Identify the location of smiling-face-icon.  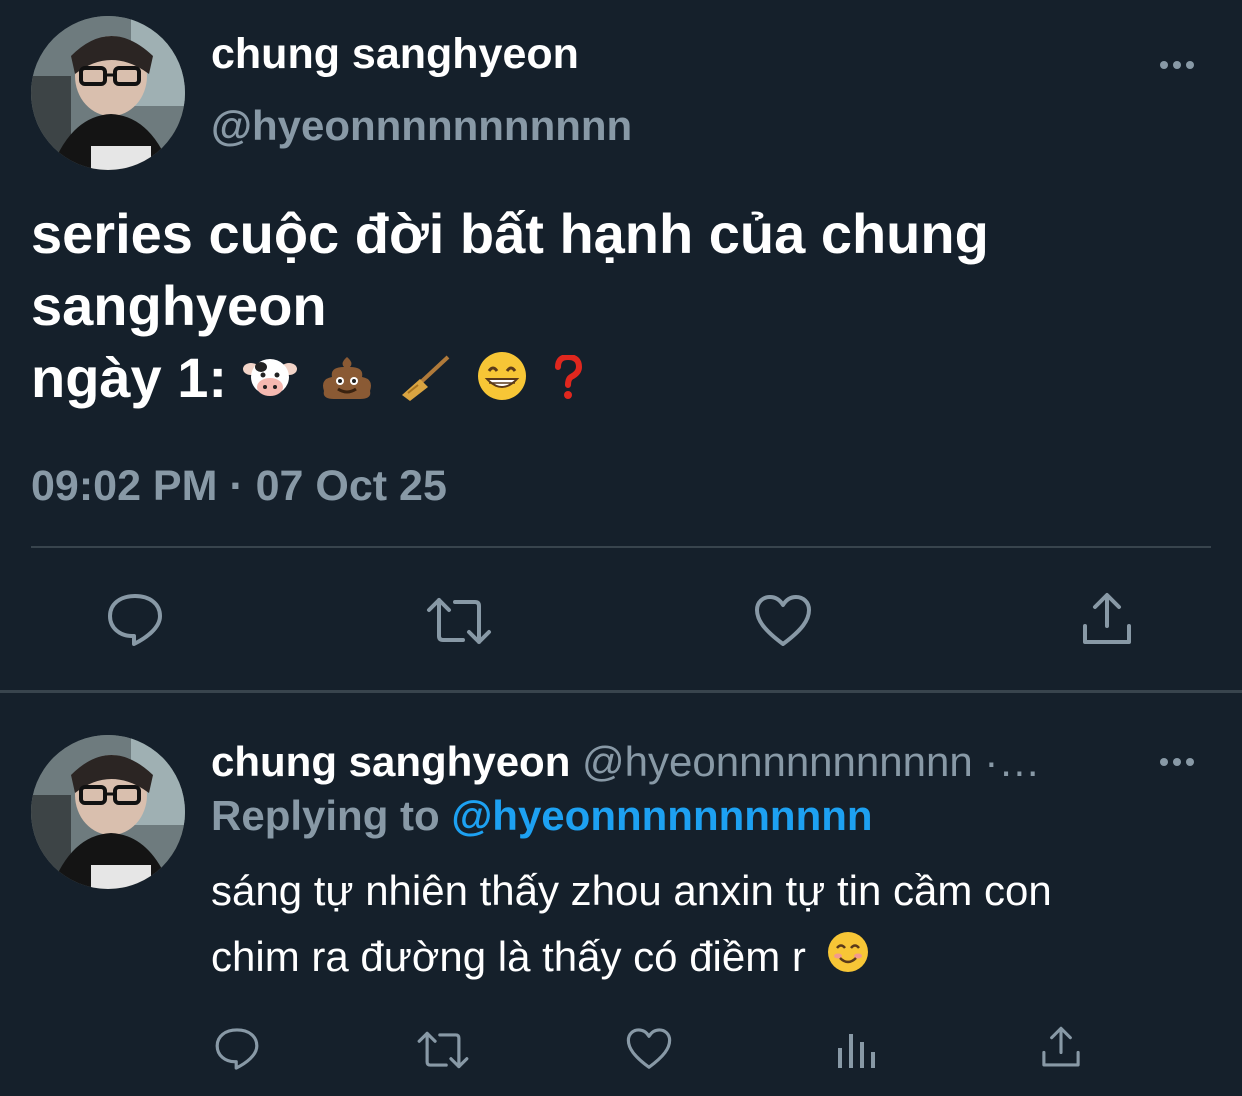
(848, 960).